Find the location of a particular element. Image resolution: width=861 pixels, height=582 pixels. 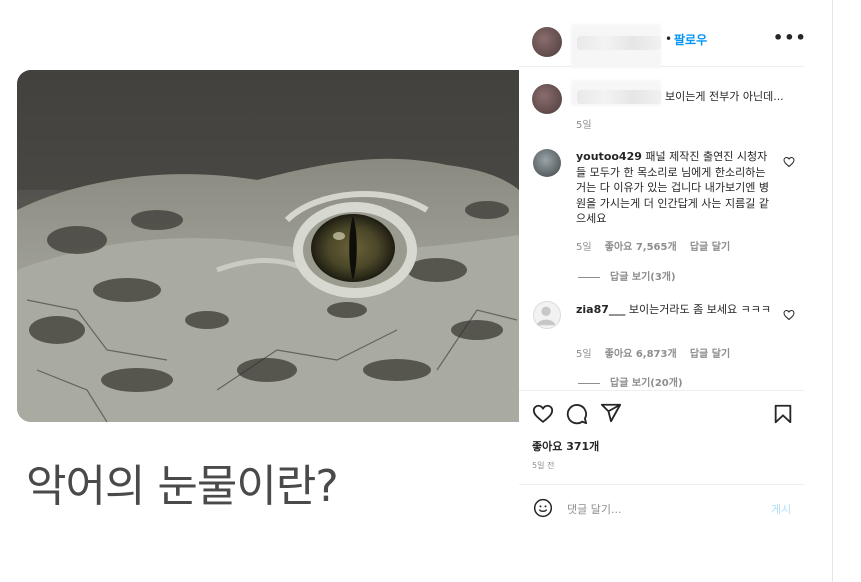

caption-name-blur is located at coordinates (619, 97).